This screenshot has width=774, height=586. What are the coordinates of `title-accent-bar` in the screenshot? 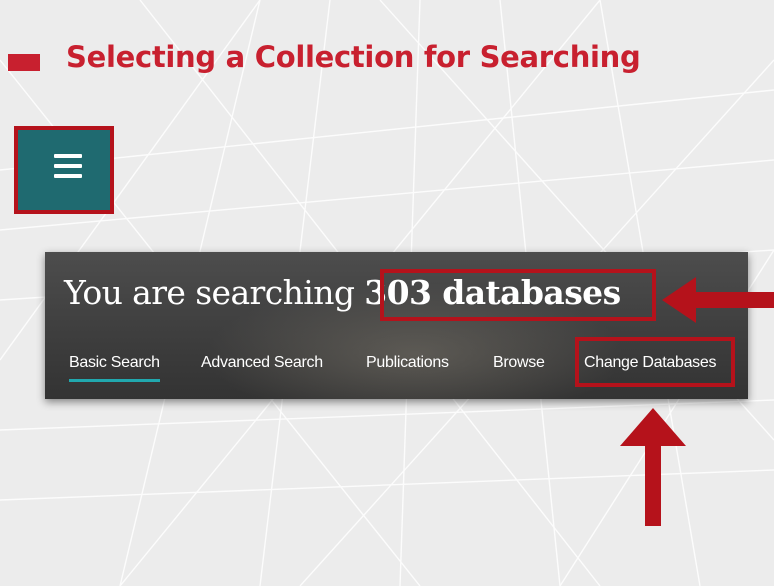 It's located at (24, 62).